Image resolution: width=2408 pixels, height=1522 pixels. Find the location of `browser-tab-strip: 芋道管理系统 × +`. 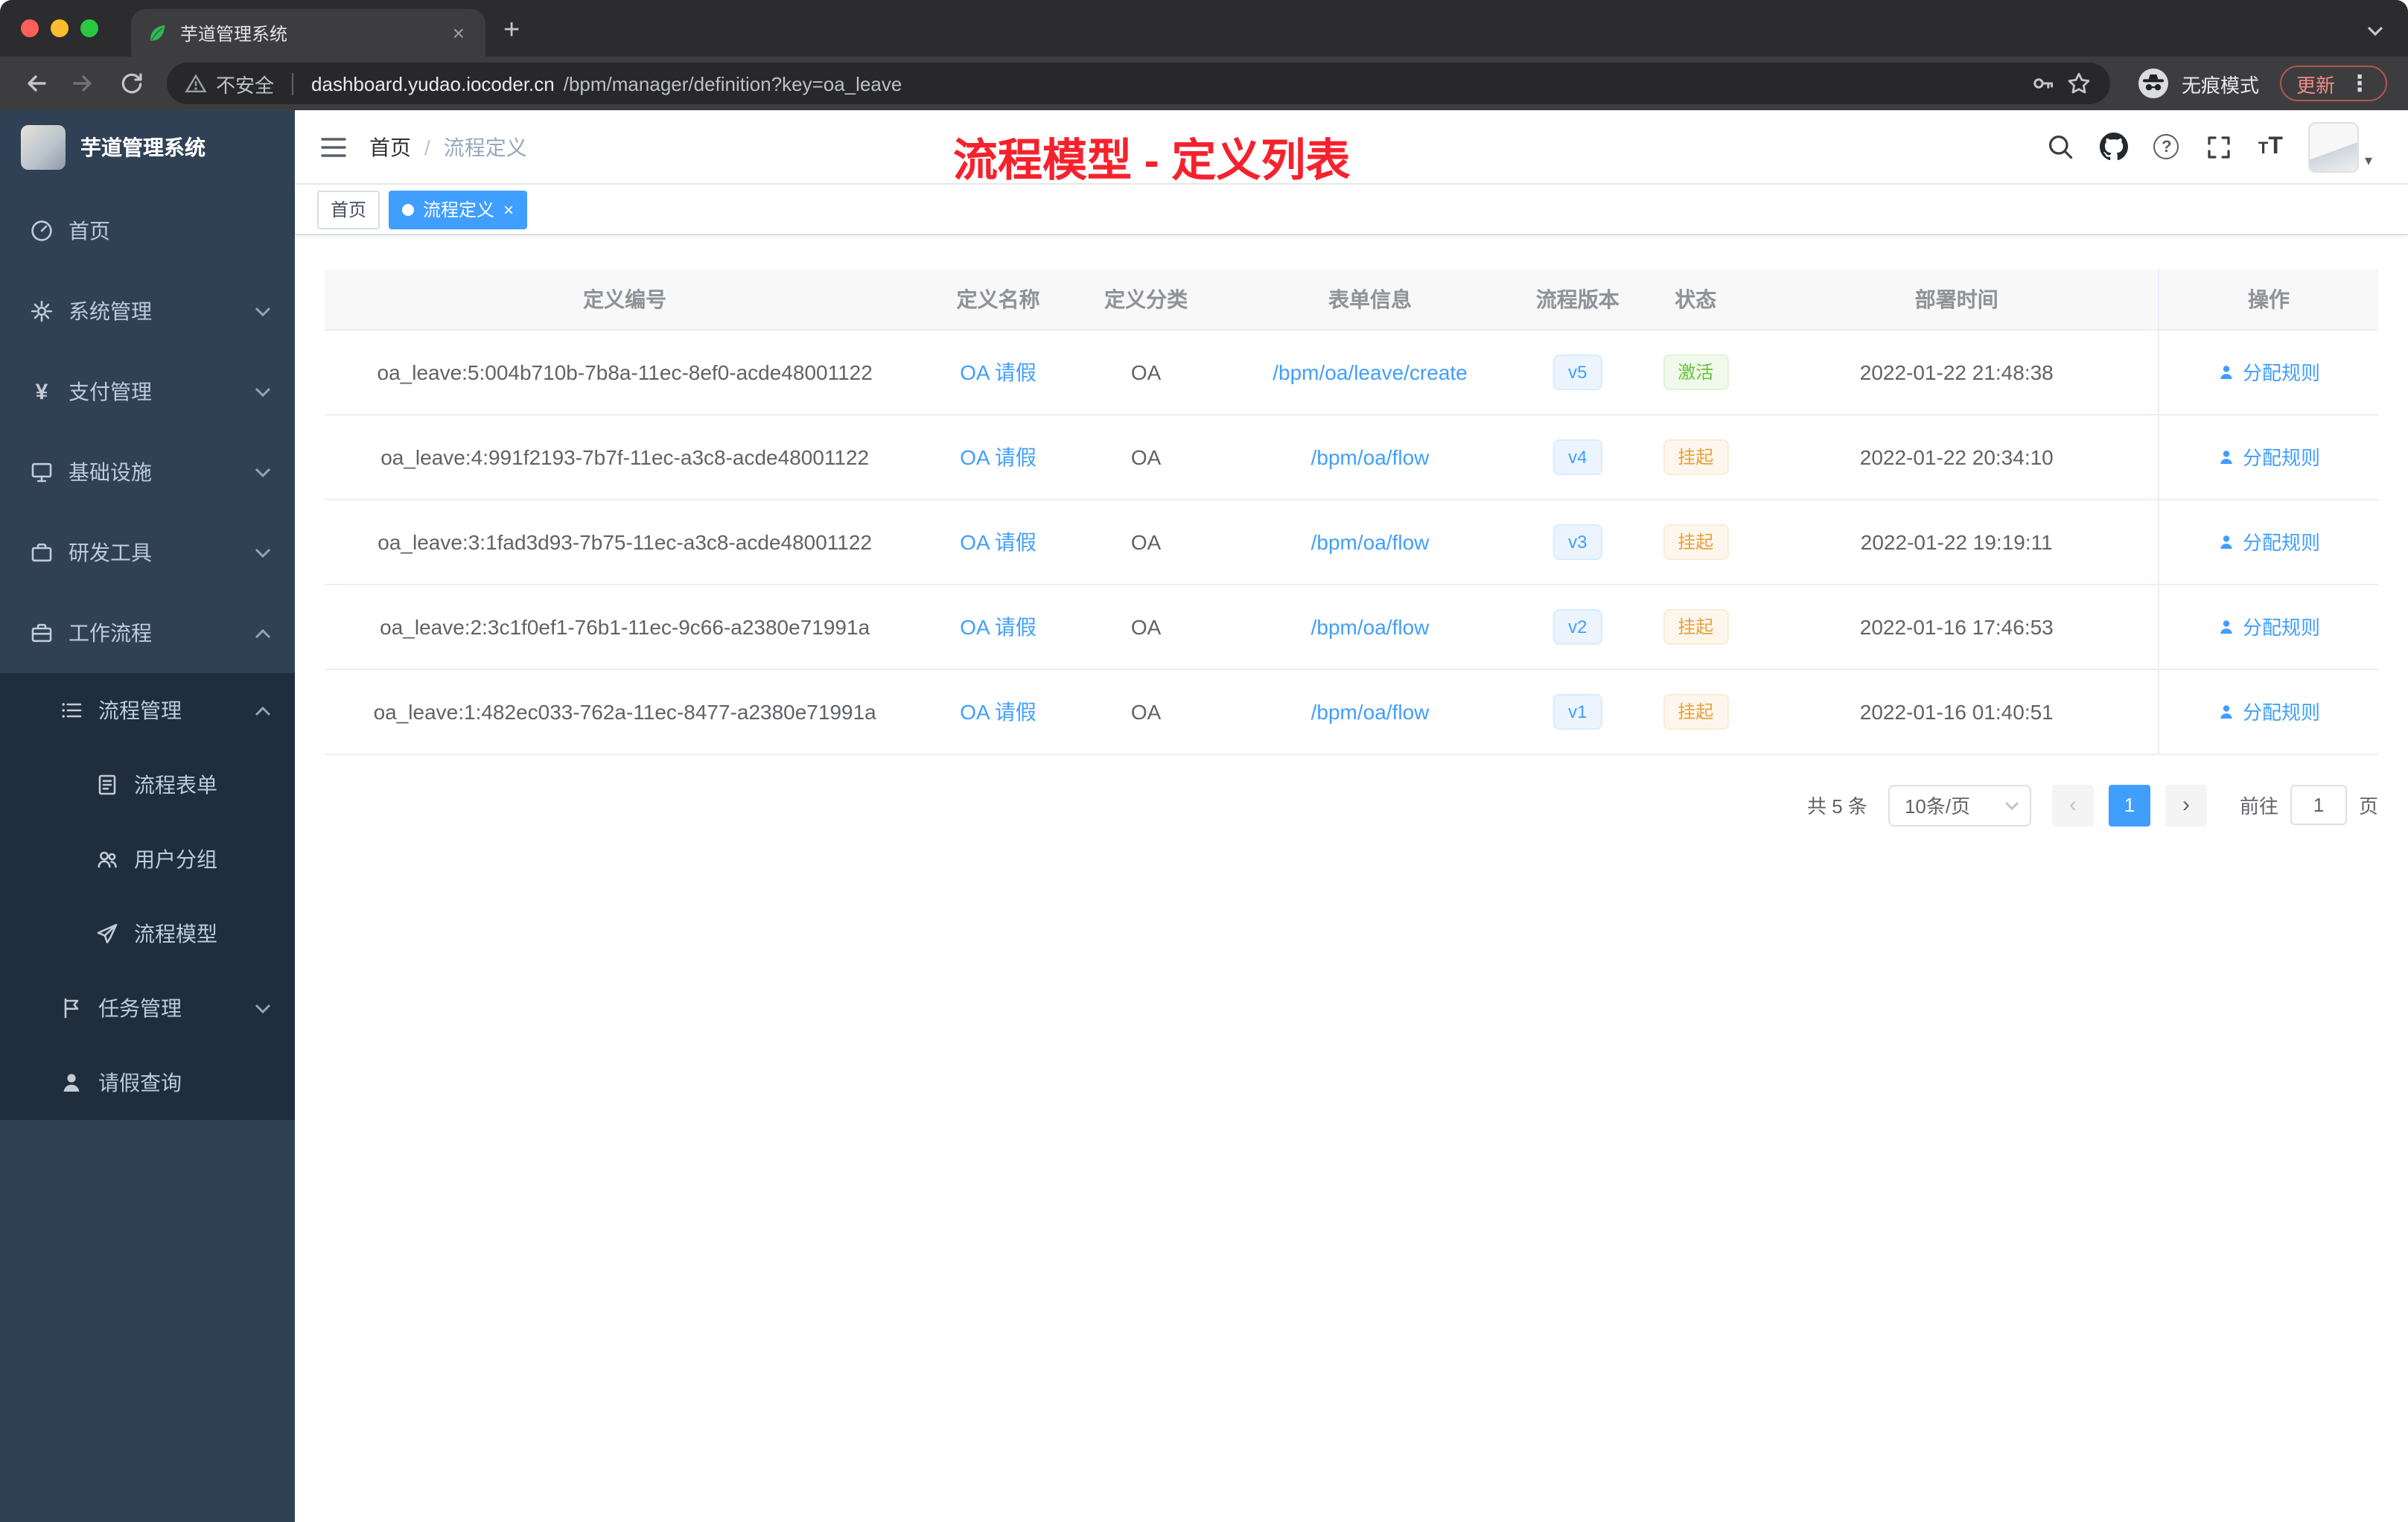

browser-tab-strip: 芋道管理系统 × + is located at coordinates (1204, 28).